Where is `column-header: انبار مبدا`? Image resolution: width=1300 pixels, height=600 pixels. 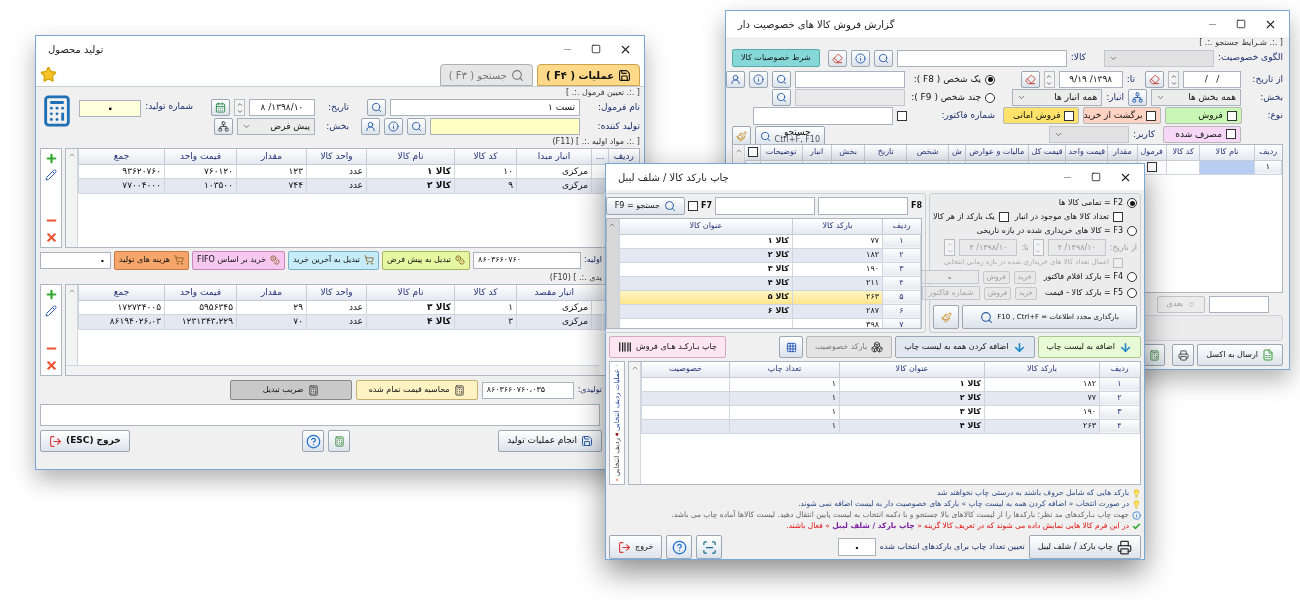 column-header: انبار مبدا is located at coordinates (554, 156).